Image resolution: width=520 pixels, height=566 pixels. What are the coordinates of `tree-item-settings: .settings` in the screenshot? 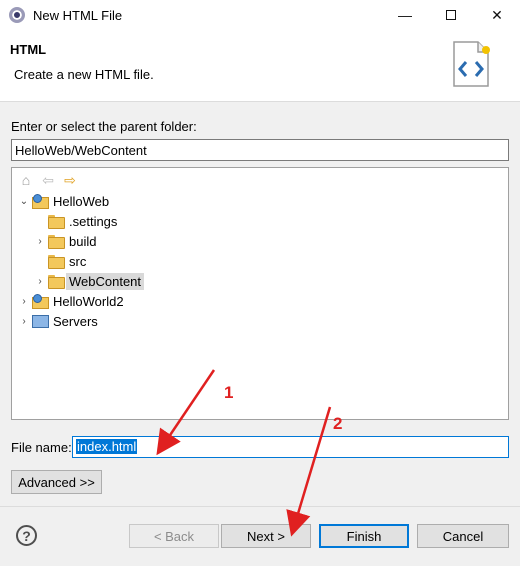 It's located at (75, 221).